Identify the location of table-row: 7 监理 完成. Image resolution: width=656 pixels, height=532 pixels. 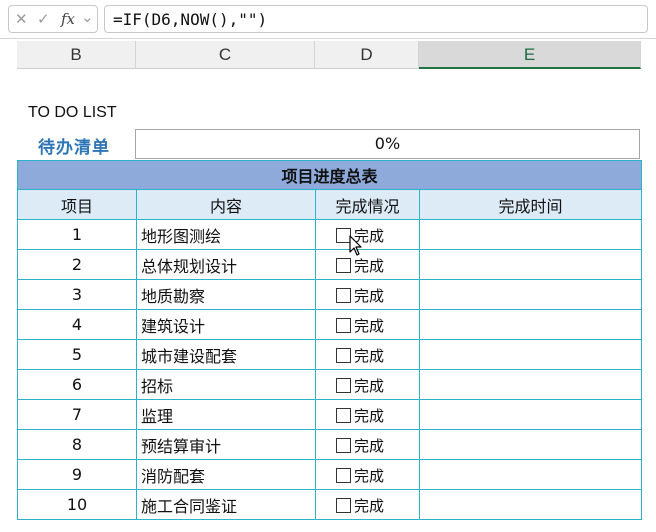
(329, 414).